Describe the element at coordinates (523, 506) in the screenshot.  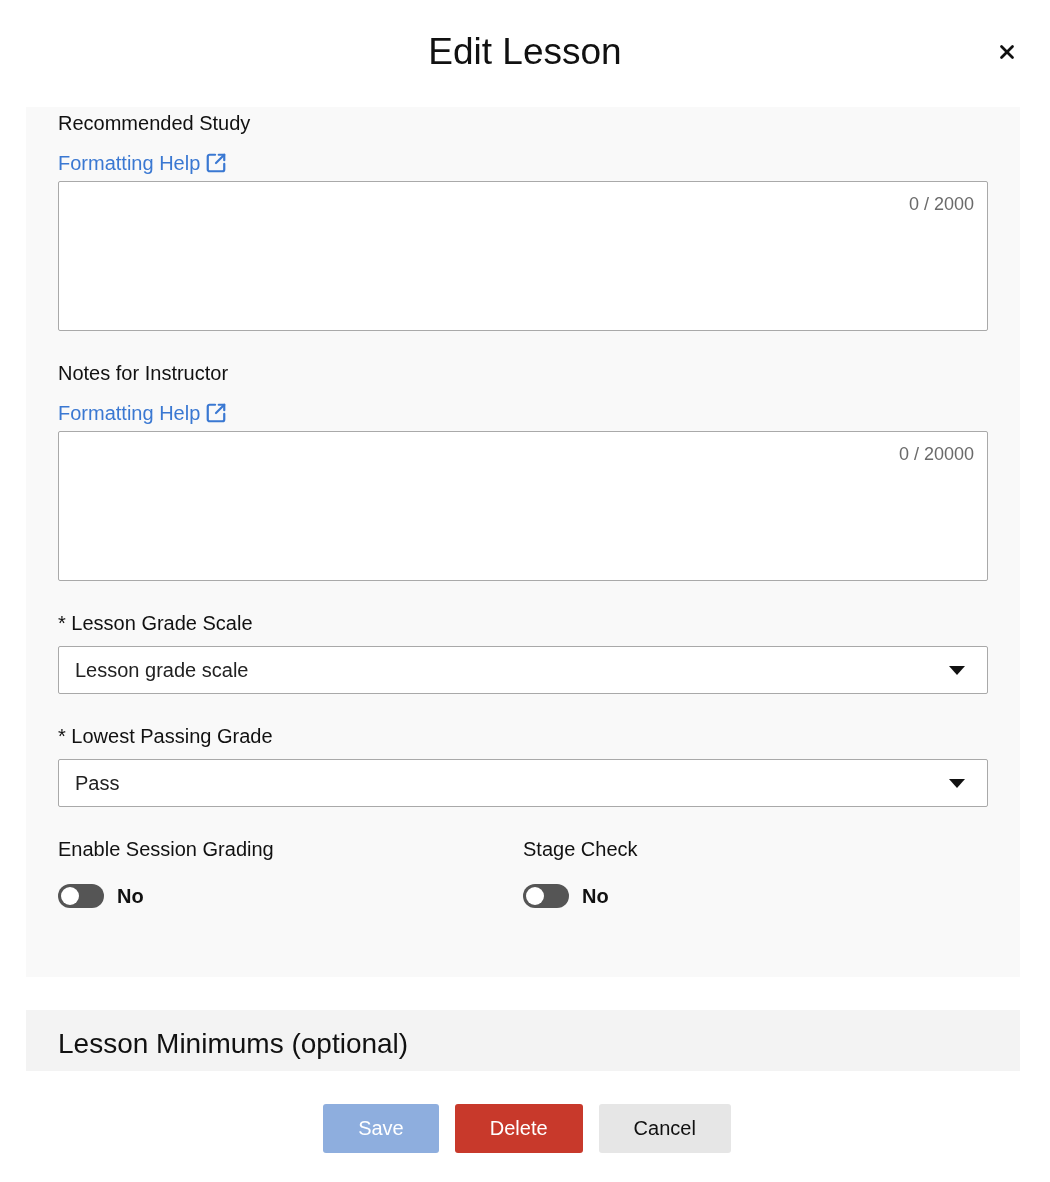
I see `text-area-field: 0 / 20000` at that location.